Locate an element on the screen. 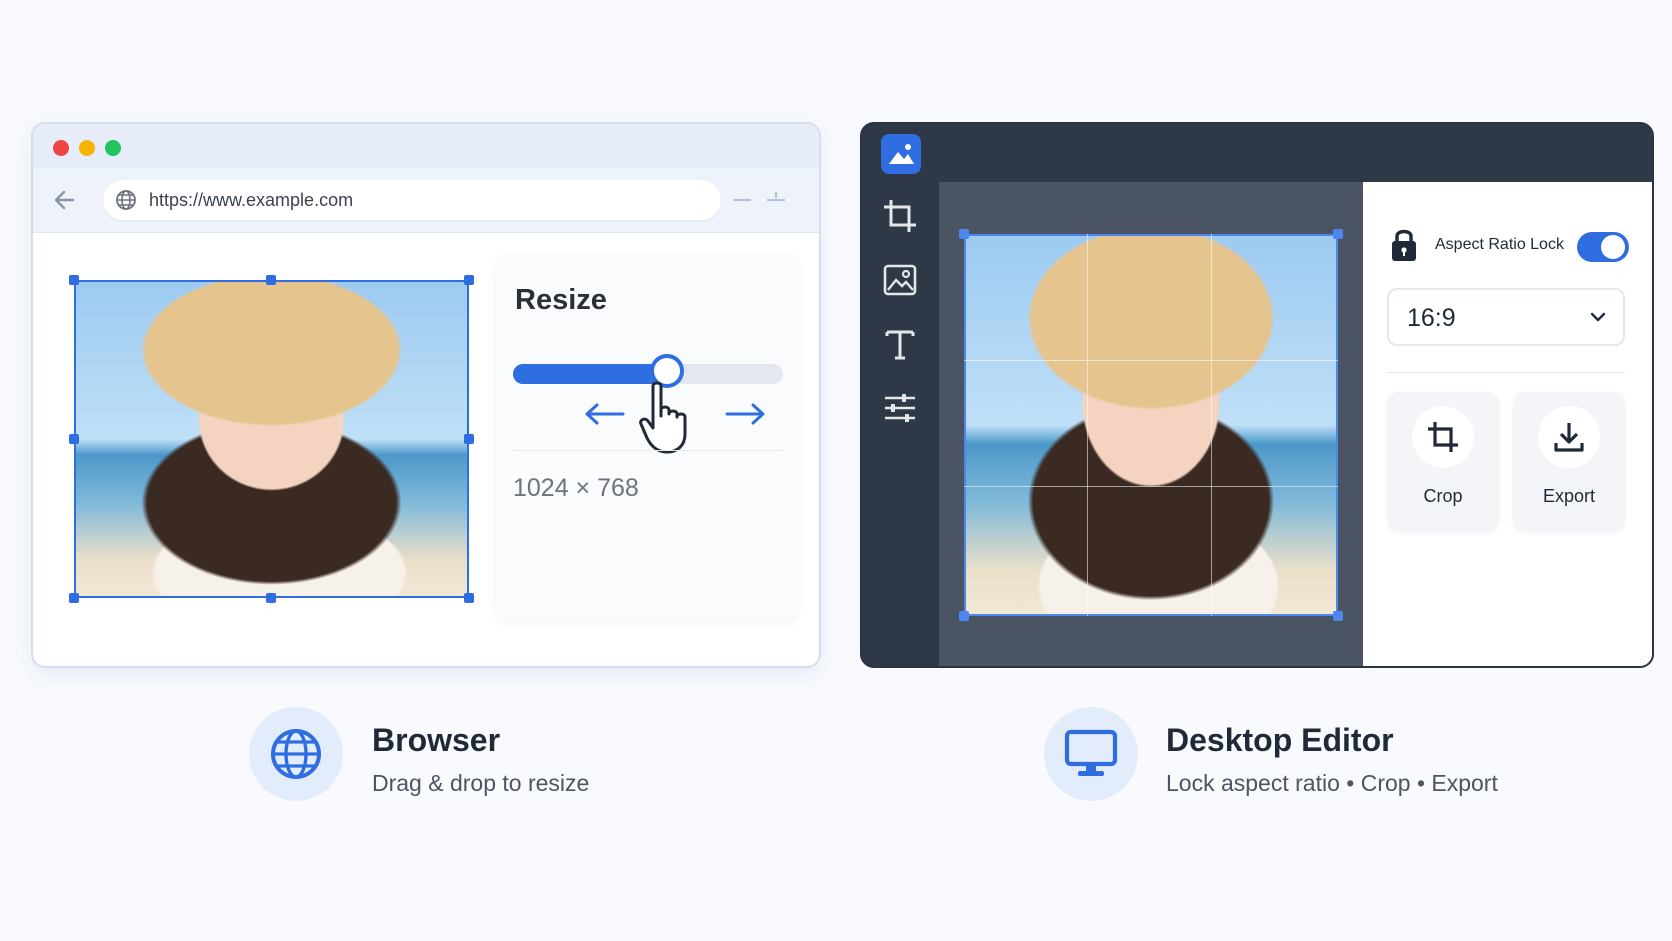  resize-handle-tl is located at coordinates (74, 280).